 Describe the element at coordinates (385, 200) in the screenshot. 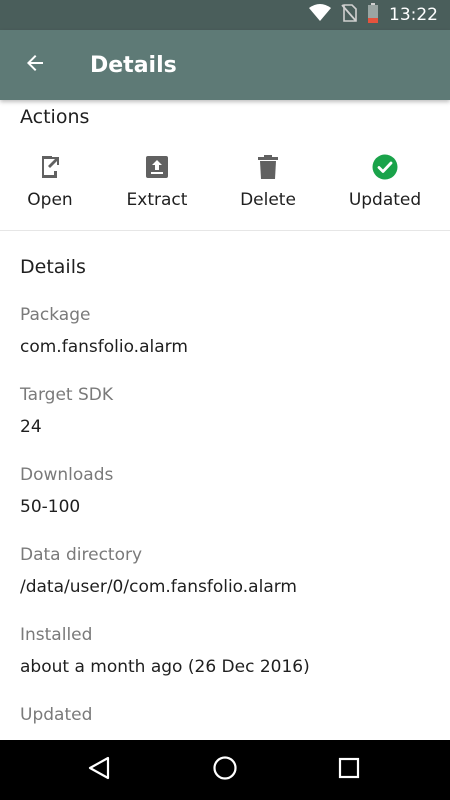

I see `updated-label: Updated` at that location.